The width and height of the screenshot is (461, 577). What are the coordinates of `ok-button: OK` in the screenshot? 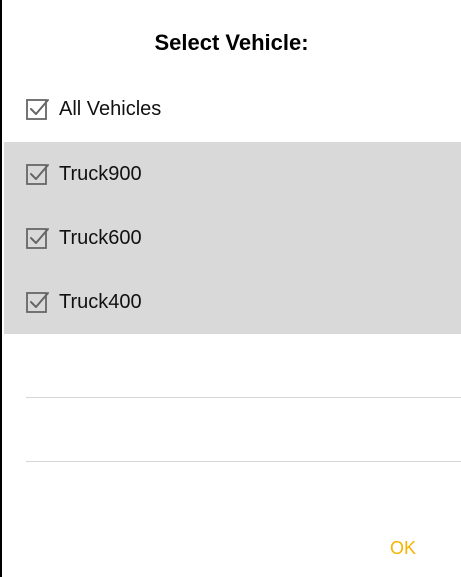 It's located at (403, 548).